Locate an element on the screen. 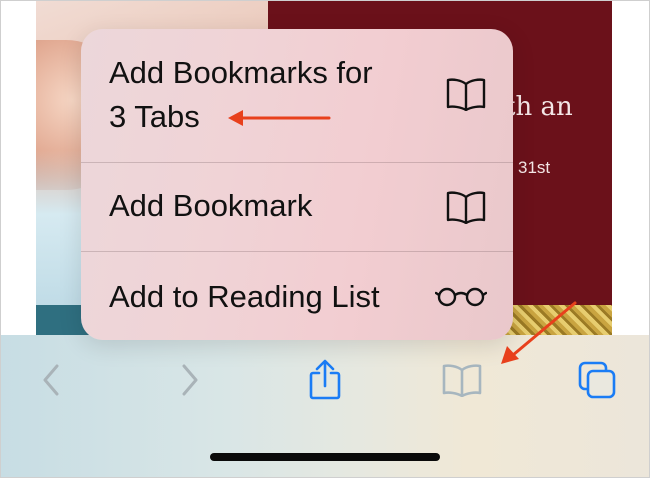 This screenshot has width=650, height=478. forward-chevron-icon is located at coordinates (190, 382).